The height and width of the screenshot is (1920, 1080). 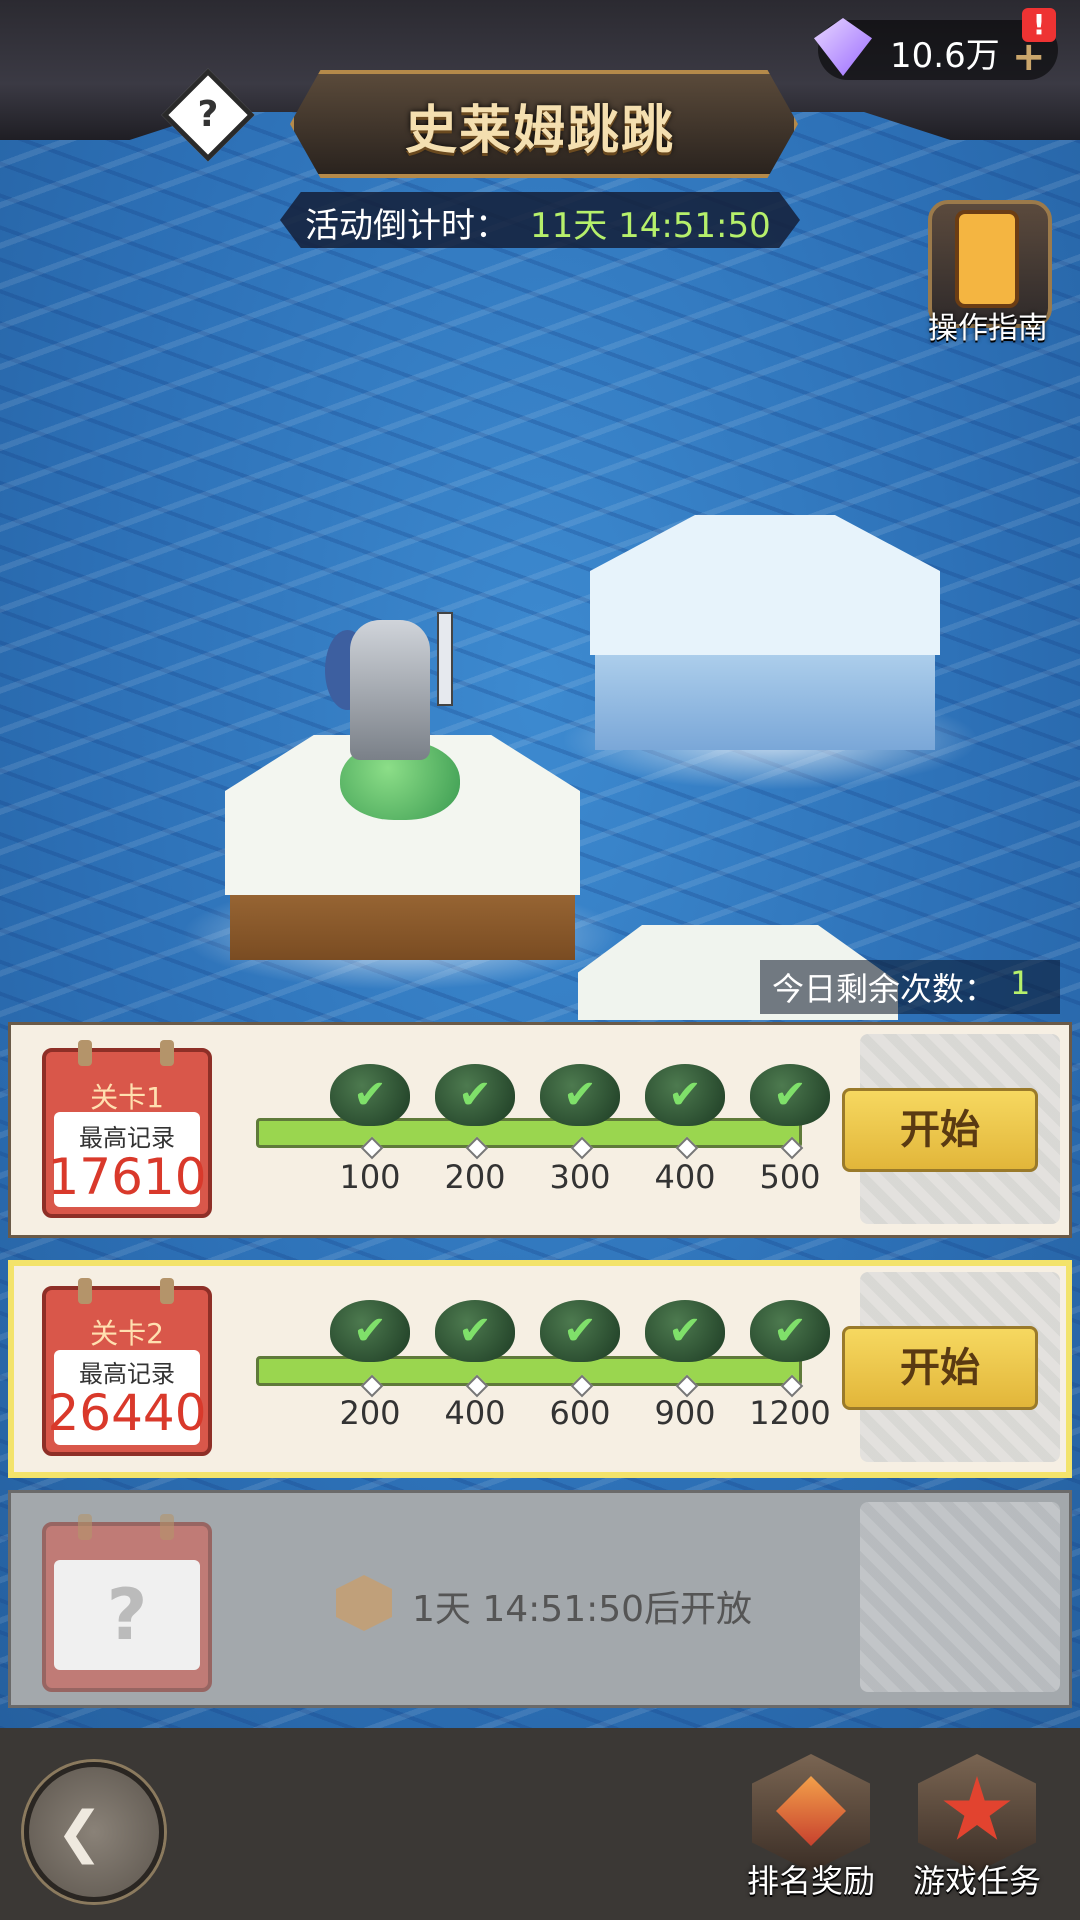 I want to click on gem-value: 10.6万, so click(x=945, y=56).